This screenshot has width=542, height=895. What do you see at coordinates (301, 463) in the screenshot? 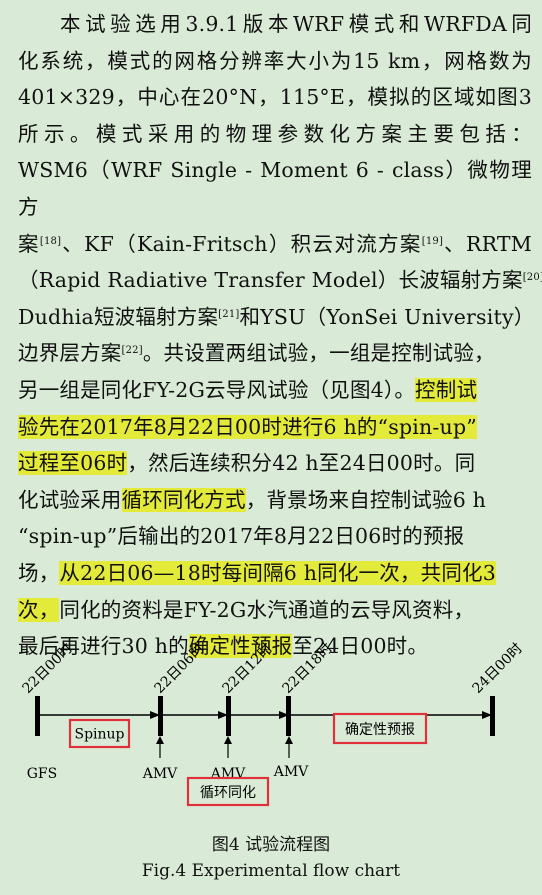
I see `text: ，然后连续积分42 h至24日00时。同` at bounding box center [301, 463].